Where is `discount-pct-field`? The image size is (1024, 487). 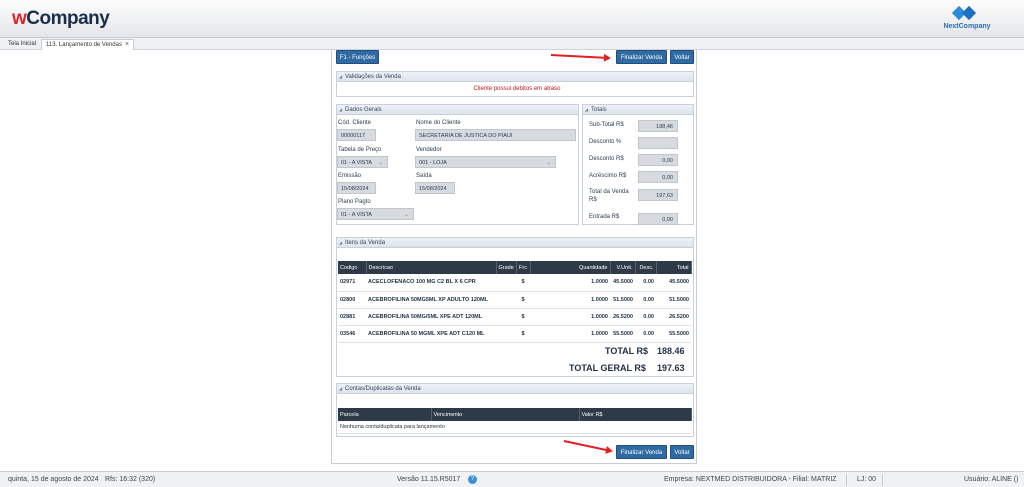 discount-pct-field is located at coordinates (658, 143).